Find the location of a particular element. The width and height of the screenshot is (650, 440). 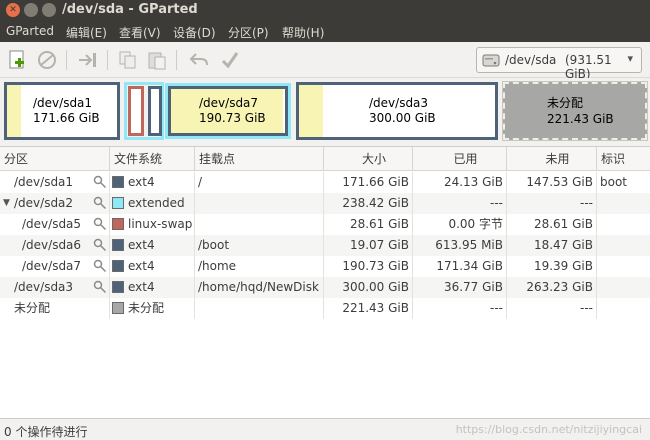

resize-move-icon is located at coordinates (88, 60).